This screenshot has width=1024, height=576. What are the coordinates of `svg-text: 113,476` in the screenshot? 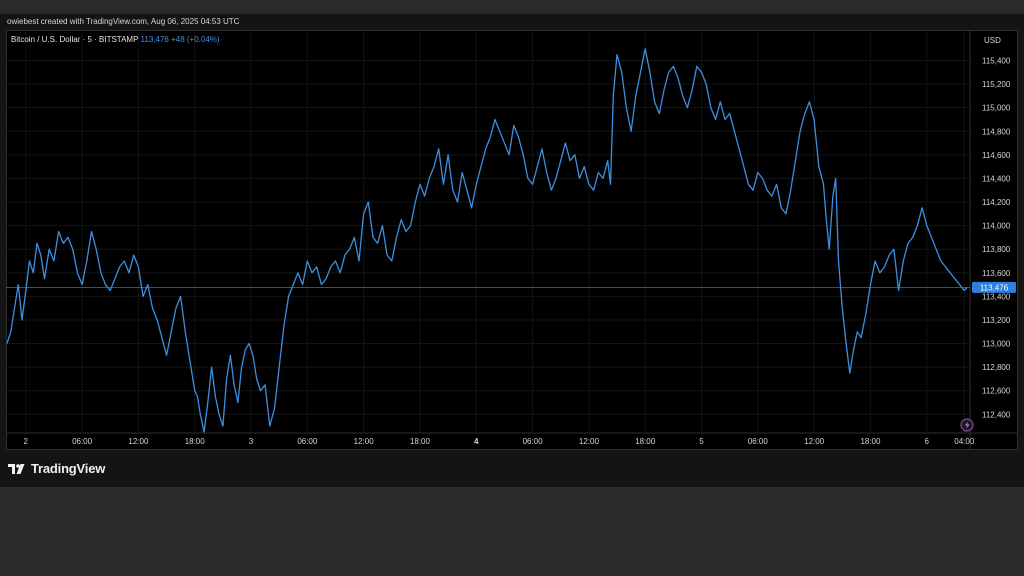 It's located at (994, 287).